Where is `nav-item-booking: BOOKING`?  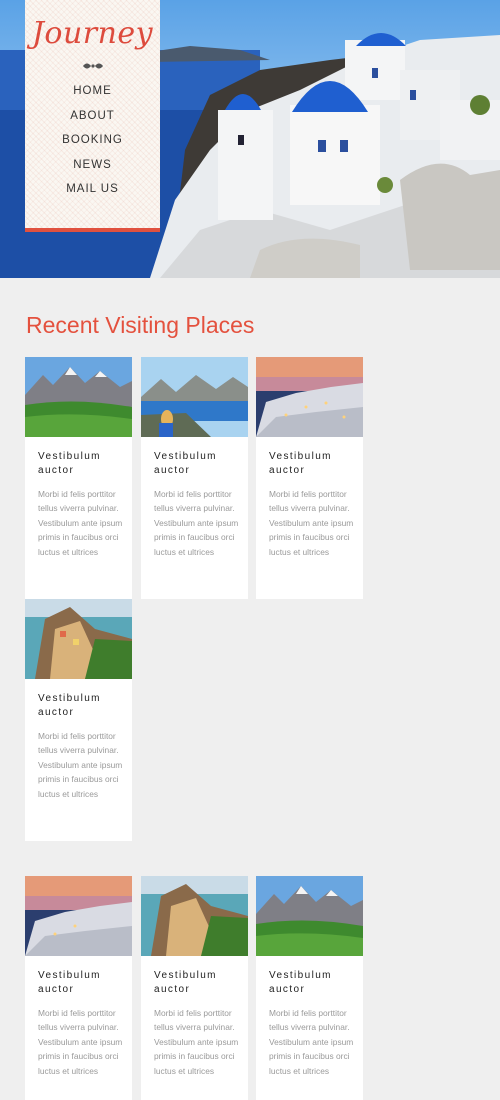
nav-item-booking: BOOKING is located at coordinates (92, 140).